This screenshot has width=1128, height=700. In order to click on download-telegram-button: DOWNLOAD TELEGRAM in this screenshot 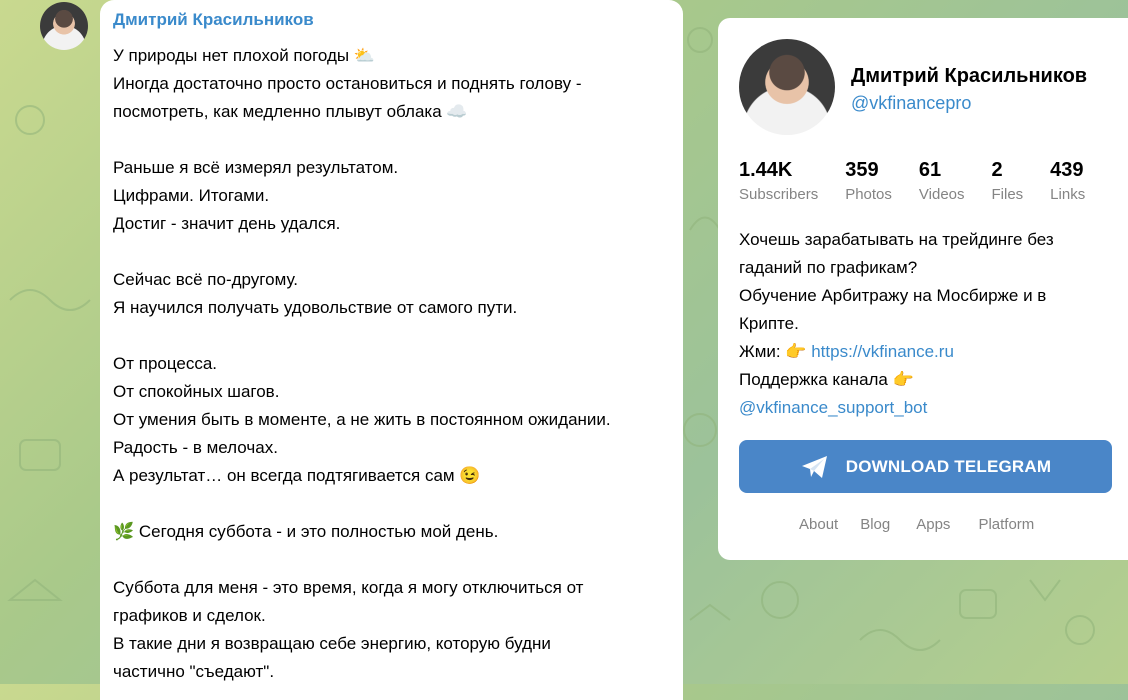, I will do `click(925, 466)`.